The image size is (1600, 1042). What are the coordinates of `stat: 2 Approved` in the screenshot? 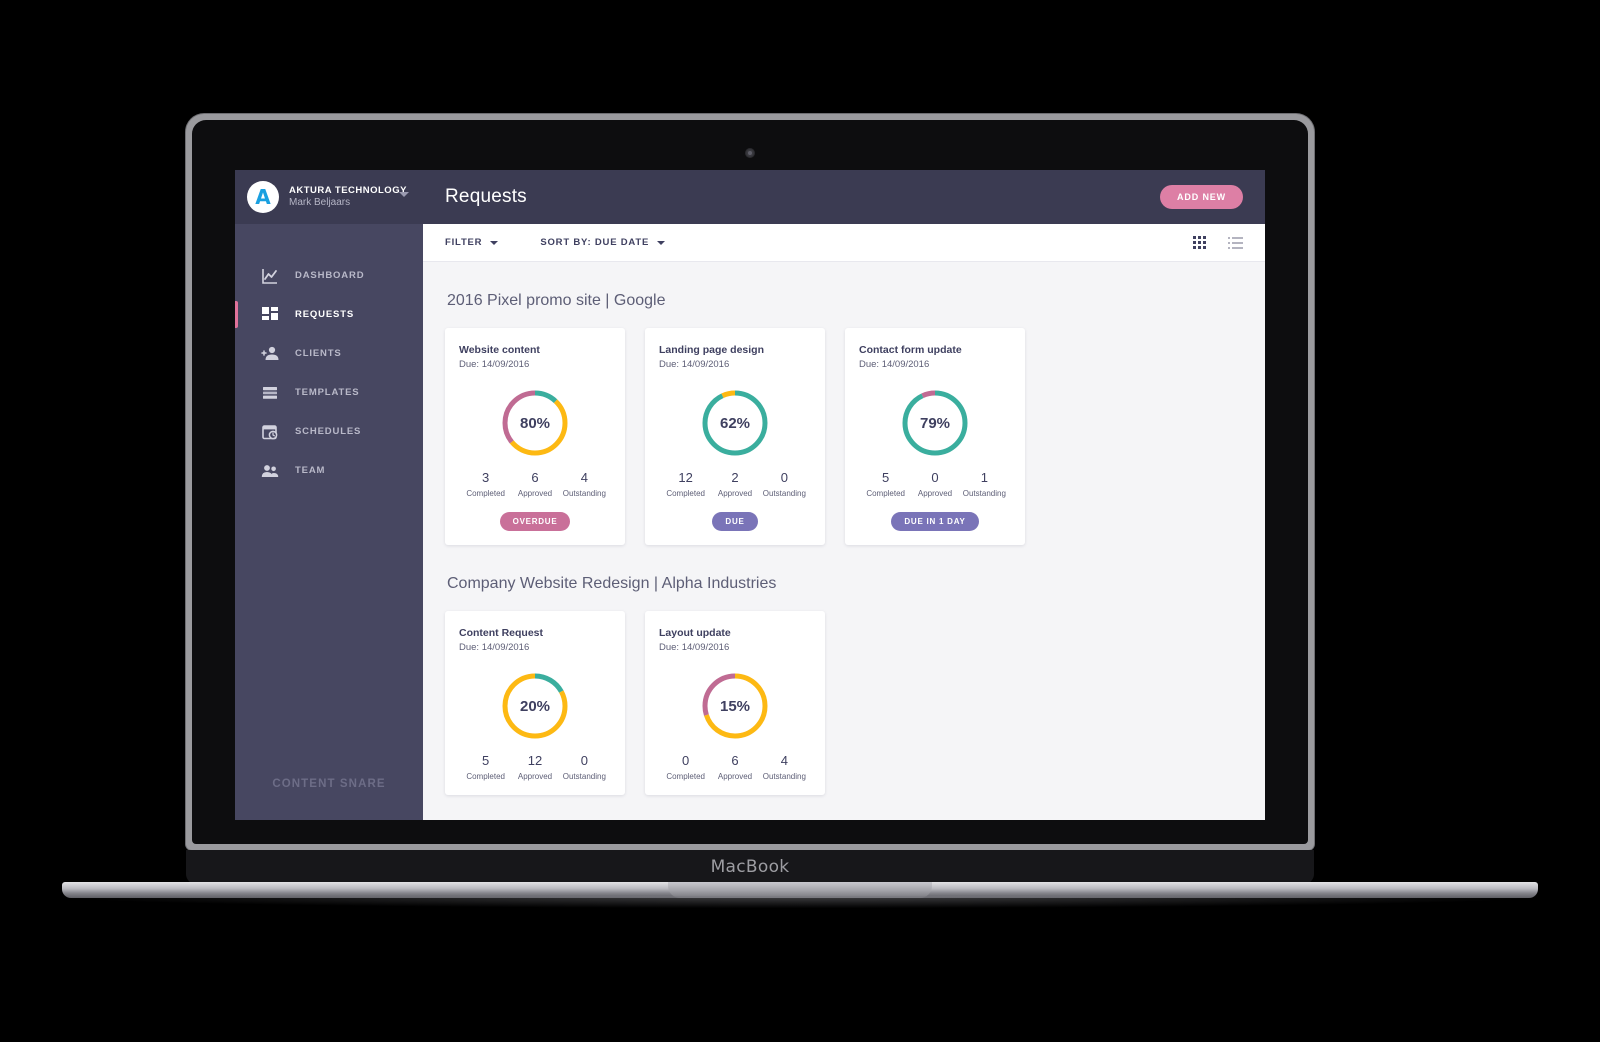 It's located at (734, 484).